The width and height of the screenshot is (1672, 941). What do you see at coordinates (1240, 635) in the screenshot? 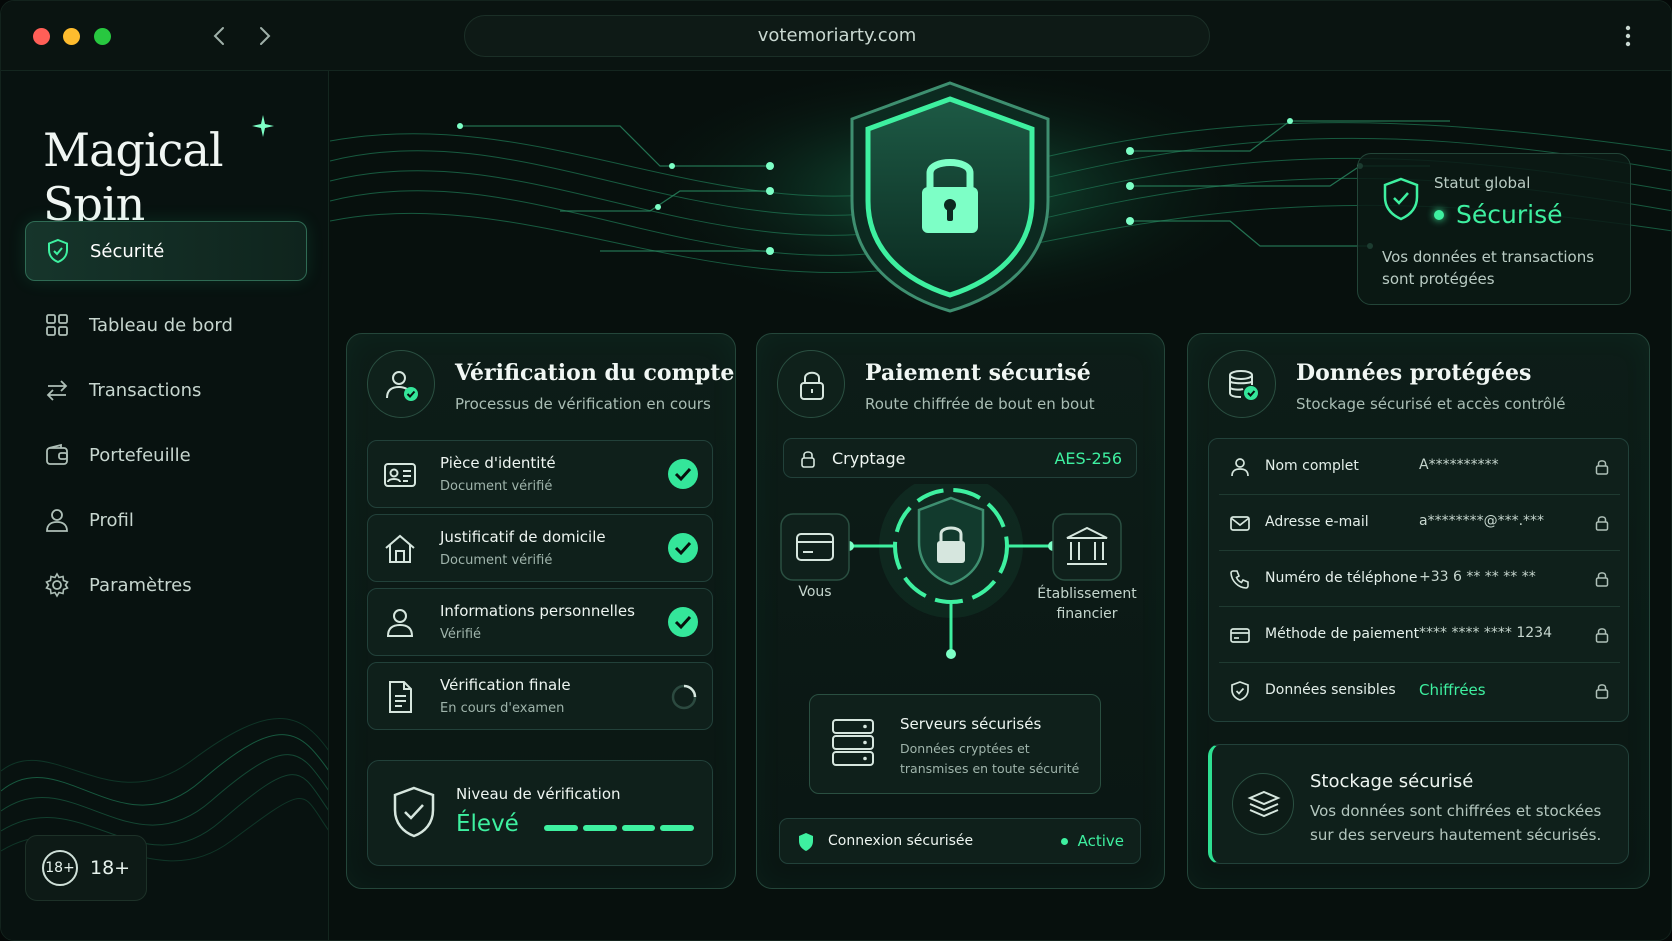
I see `card-icon` at bounding box center [1240, 635].